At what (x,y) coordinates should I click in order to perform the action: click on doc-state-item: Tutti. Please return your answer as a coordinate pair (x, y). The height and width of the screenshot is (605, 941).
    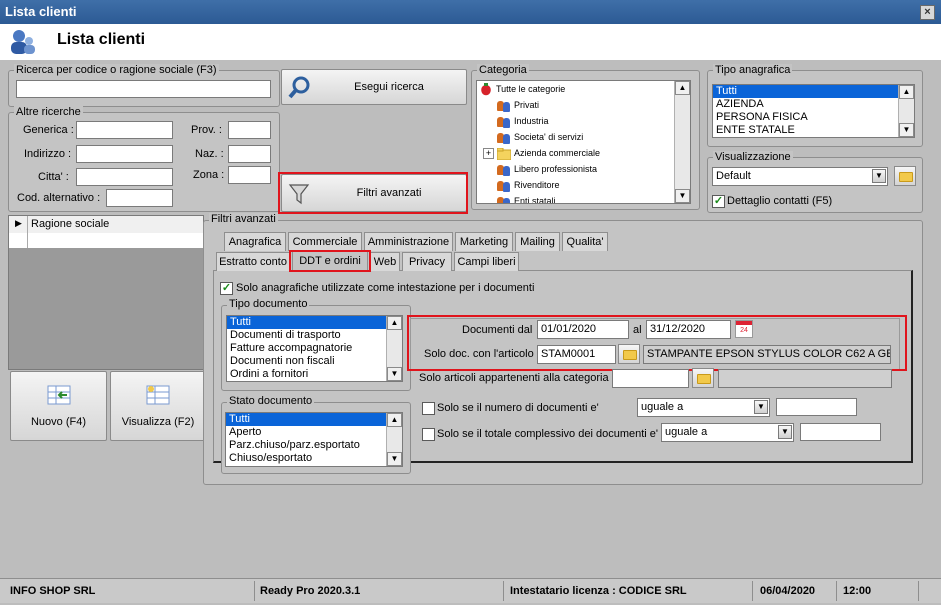
    Looking at the image, I should click on (314, 419).